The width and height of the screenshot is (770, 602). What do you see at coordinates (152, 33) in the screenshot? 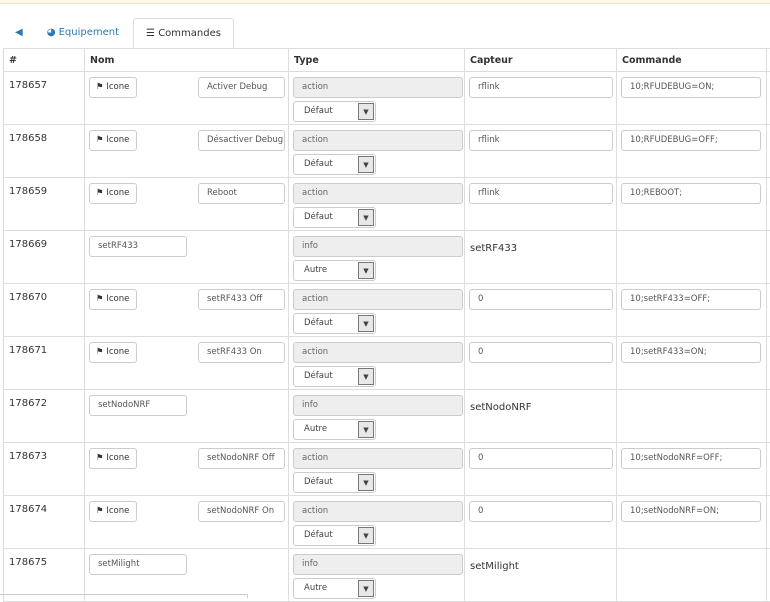
I see `list-icon: ☰` at bounding box center [152, 33].